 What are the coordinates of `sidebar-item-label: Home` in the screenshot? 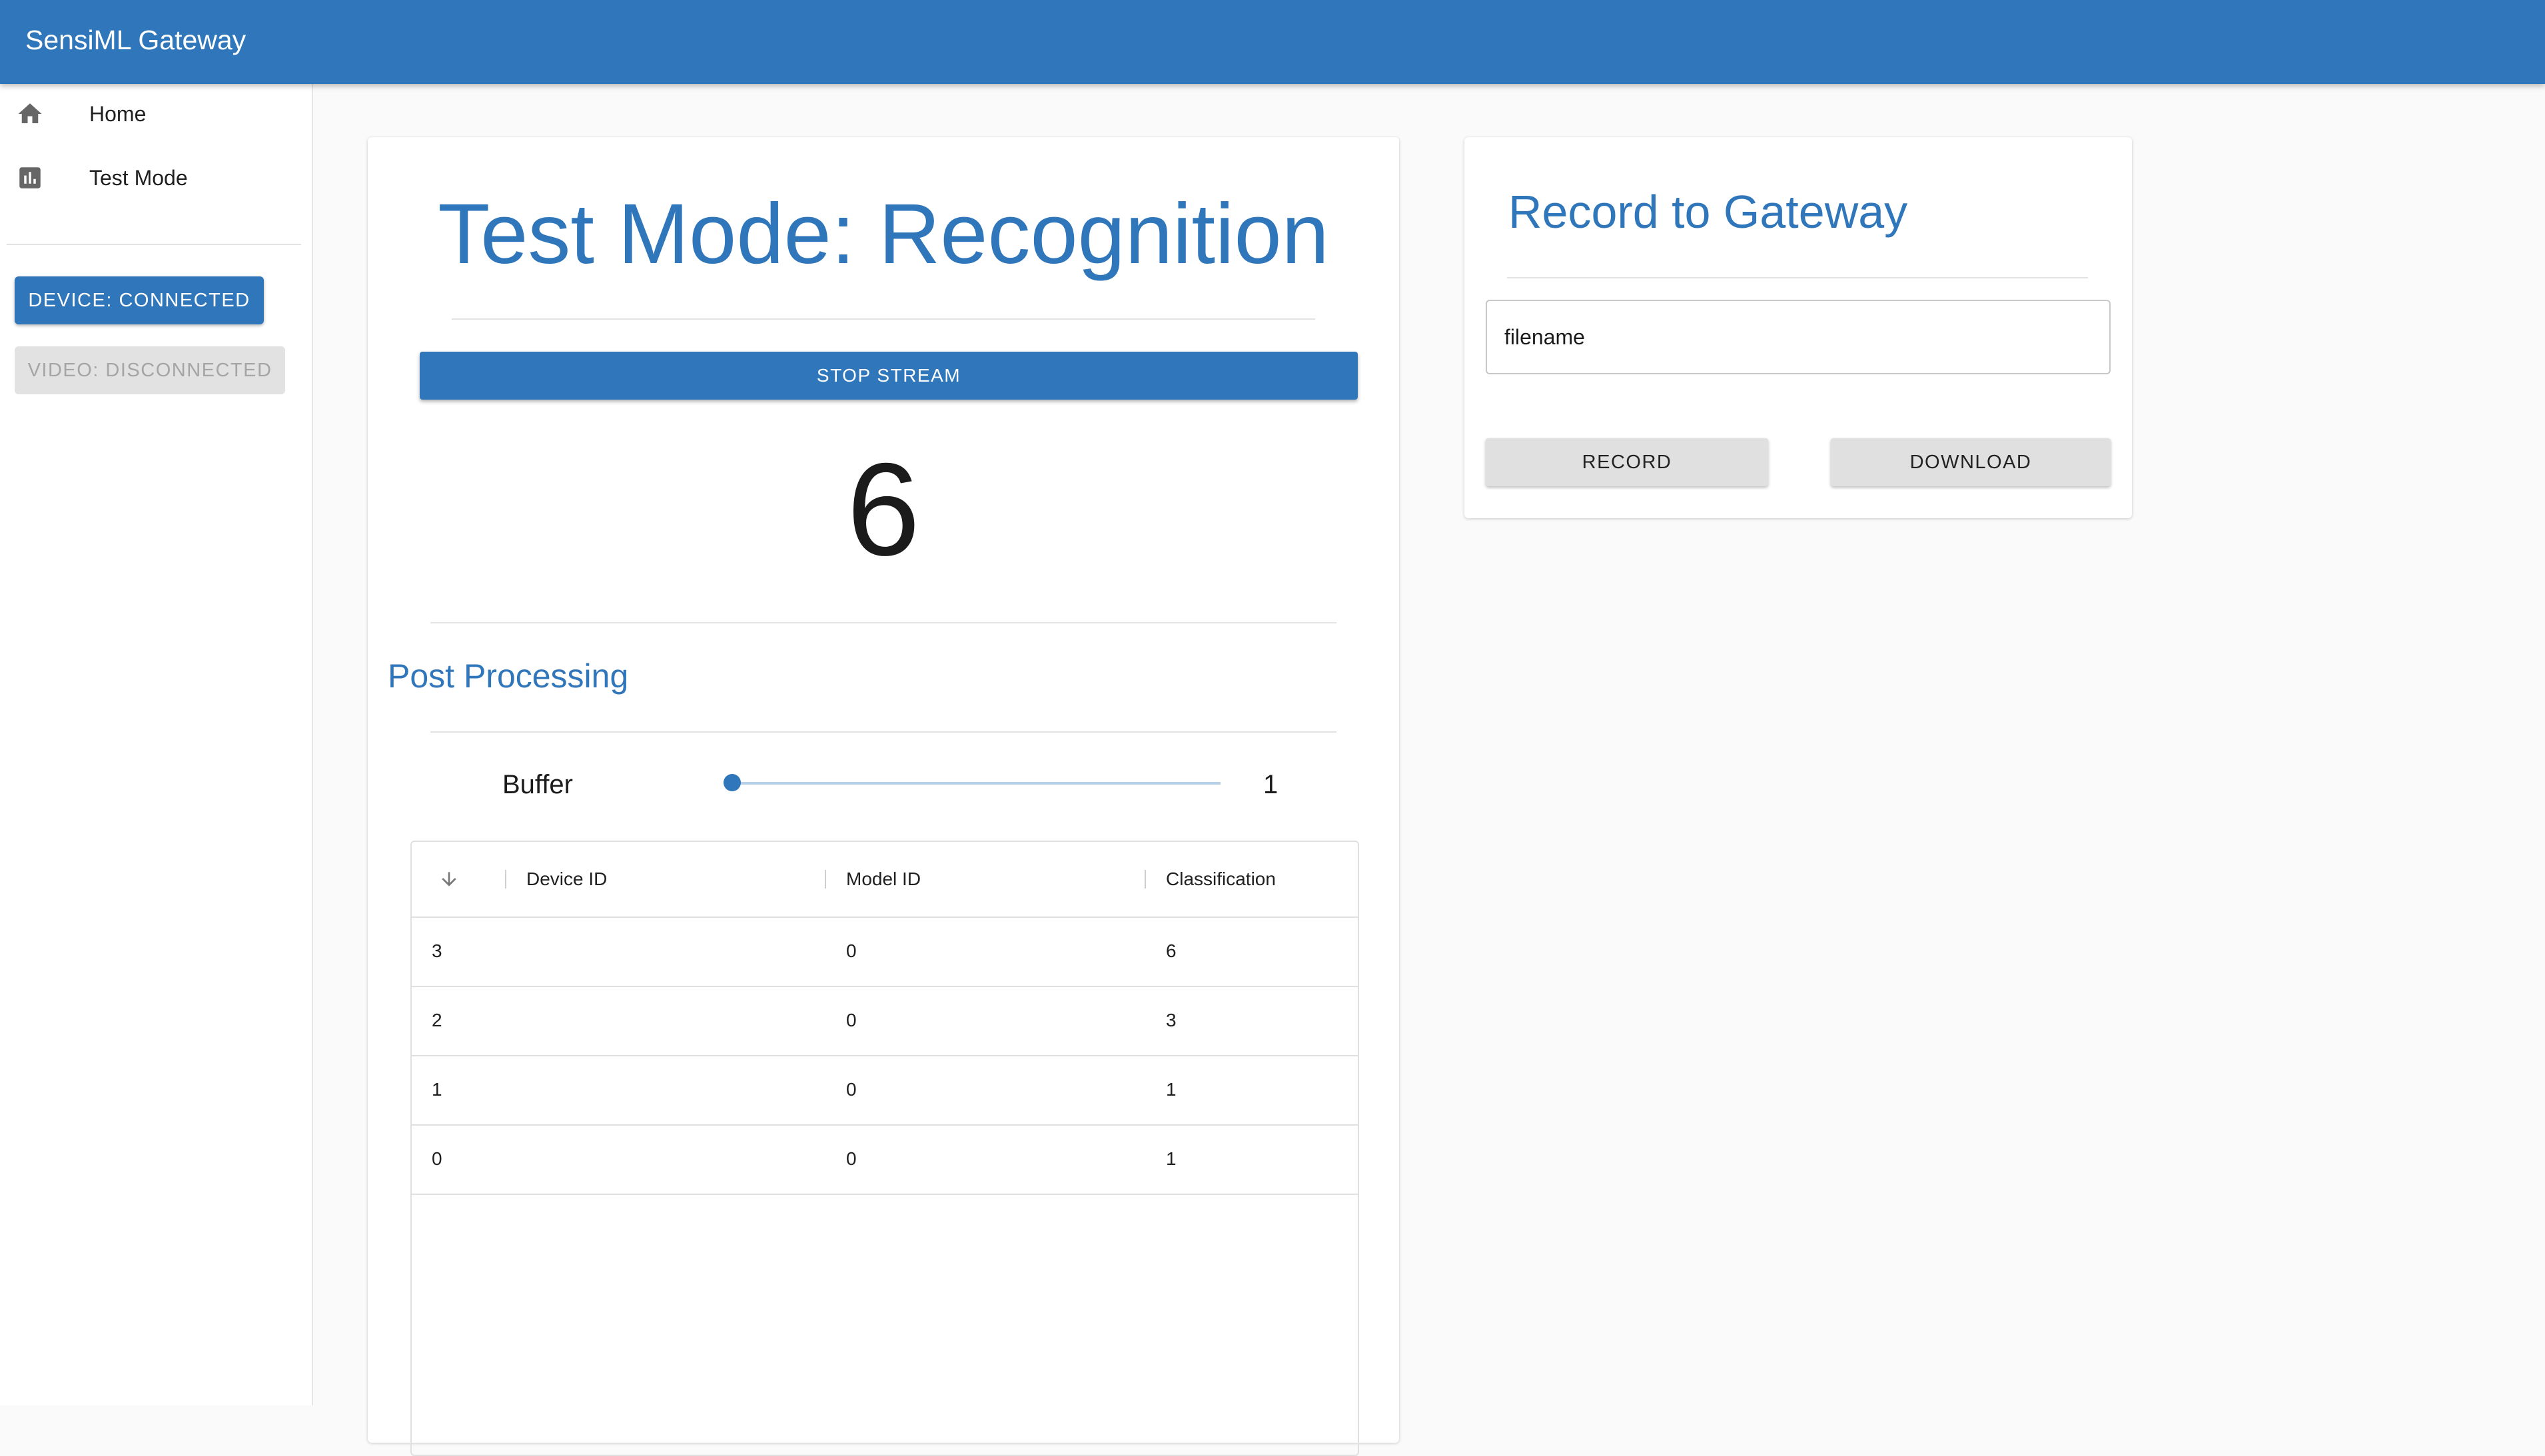 It's located at (118, 114).